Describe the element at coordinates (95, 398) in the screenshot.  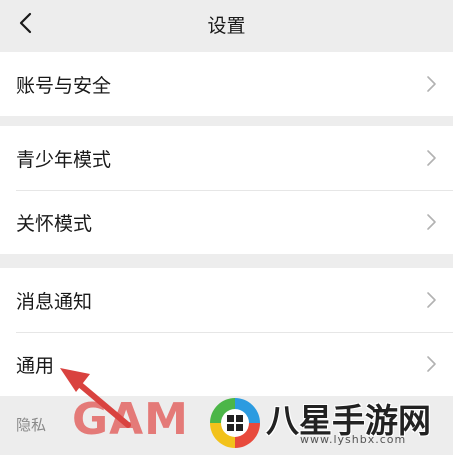
I see `red-arrow-icon` at that location.